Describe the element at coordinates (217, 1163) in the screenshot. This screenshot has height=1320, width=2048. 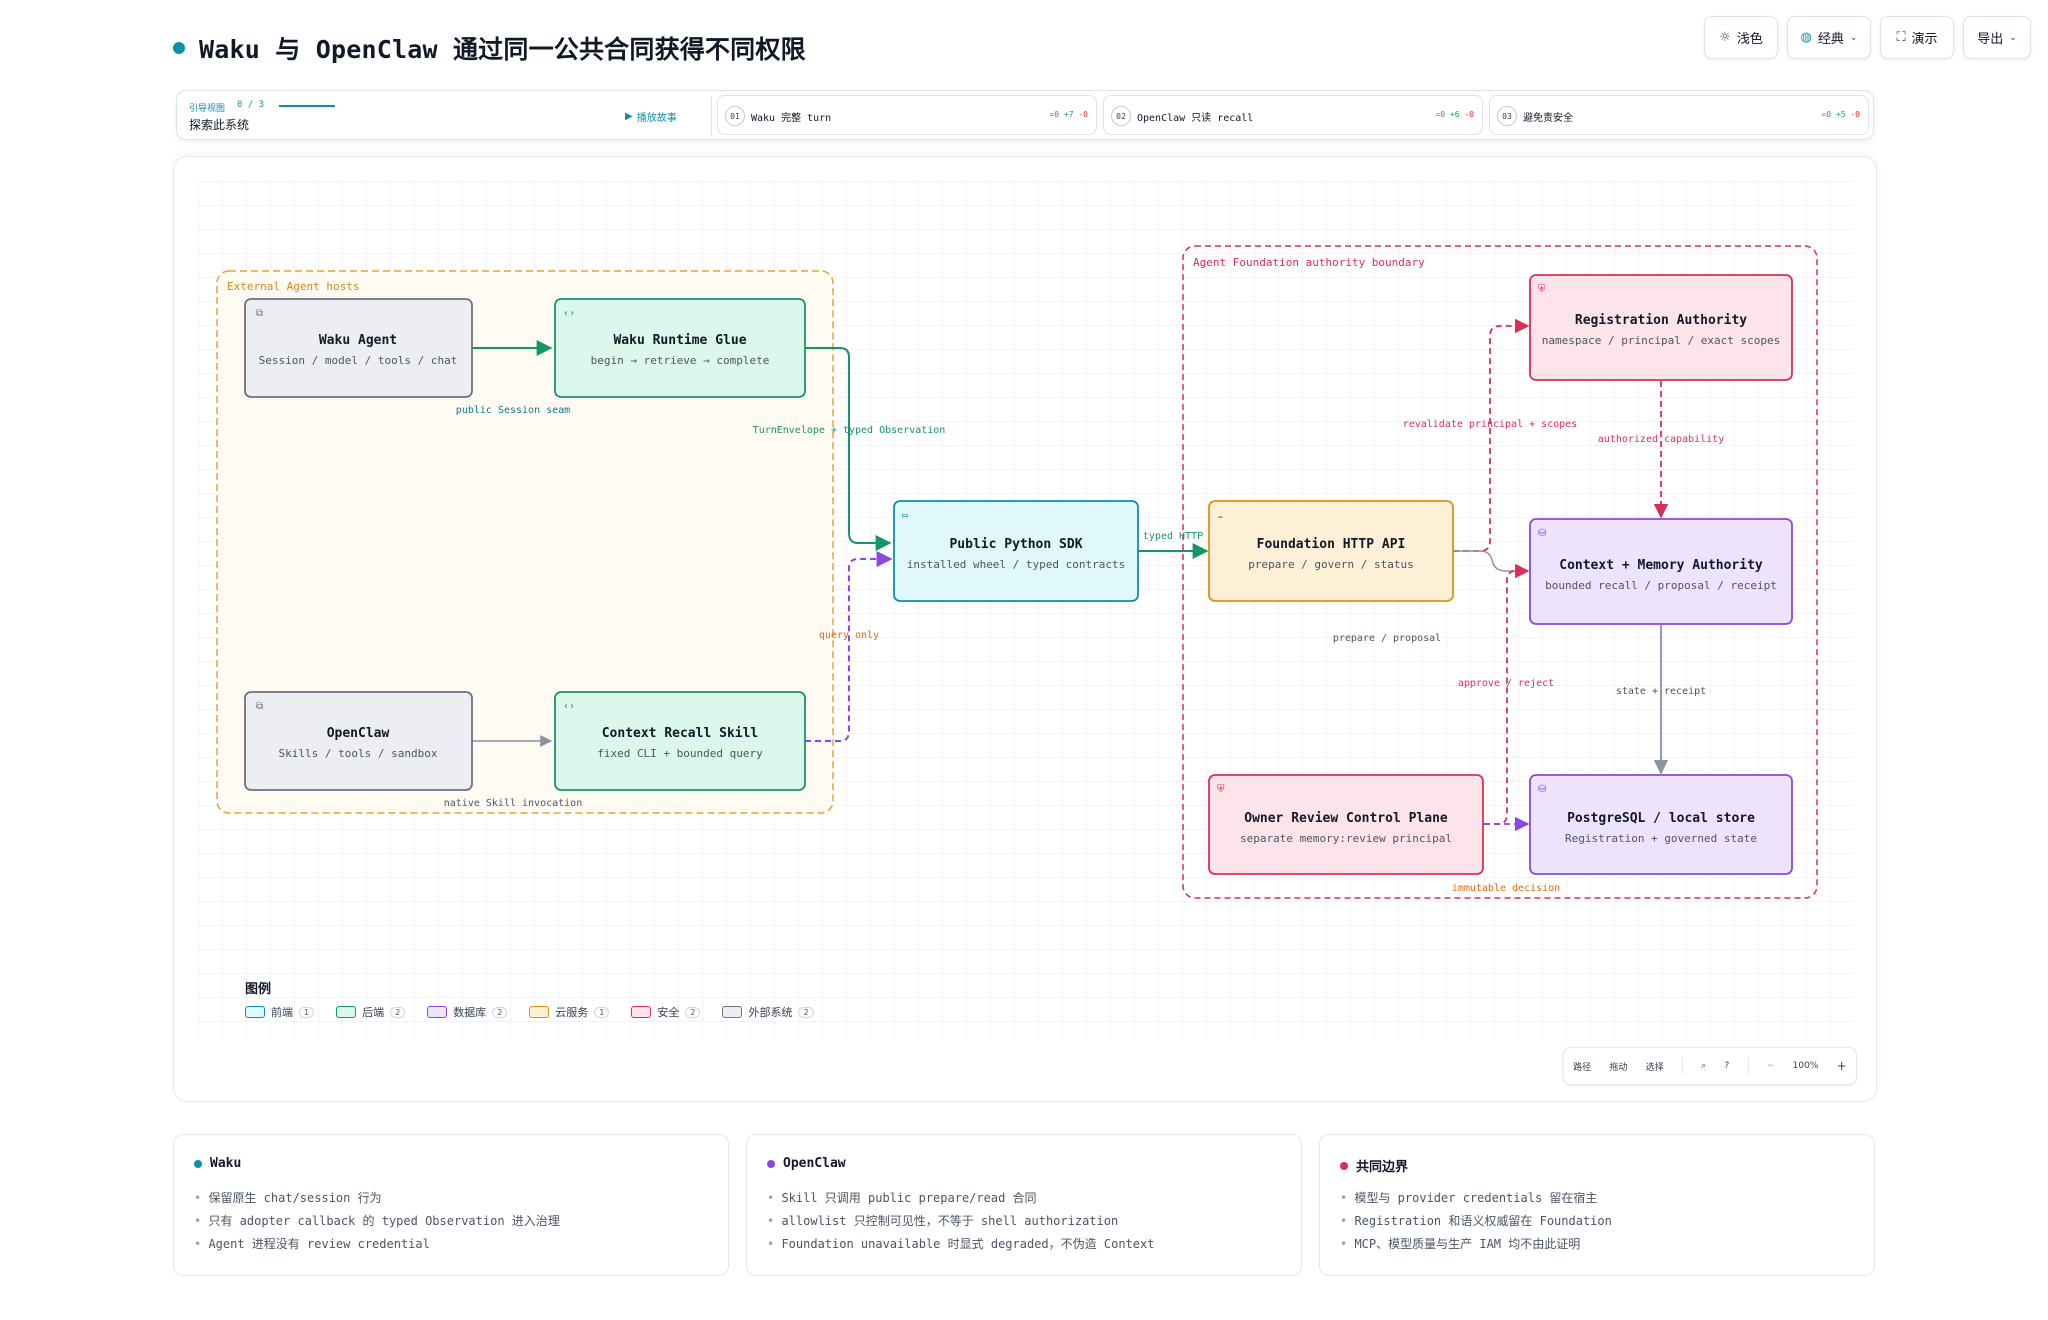
I see `info-card-title: Waku` at that location.